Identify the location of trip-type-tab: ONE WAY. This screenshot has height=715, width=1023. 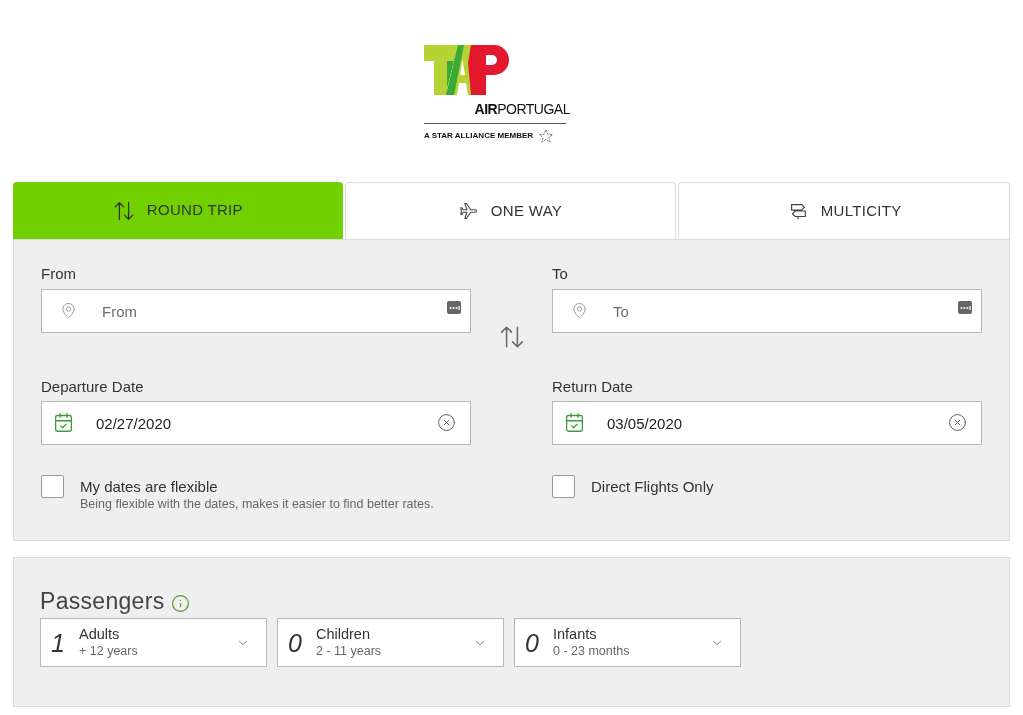
(510, 210).